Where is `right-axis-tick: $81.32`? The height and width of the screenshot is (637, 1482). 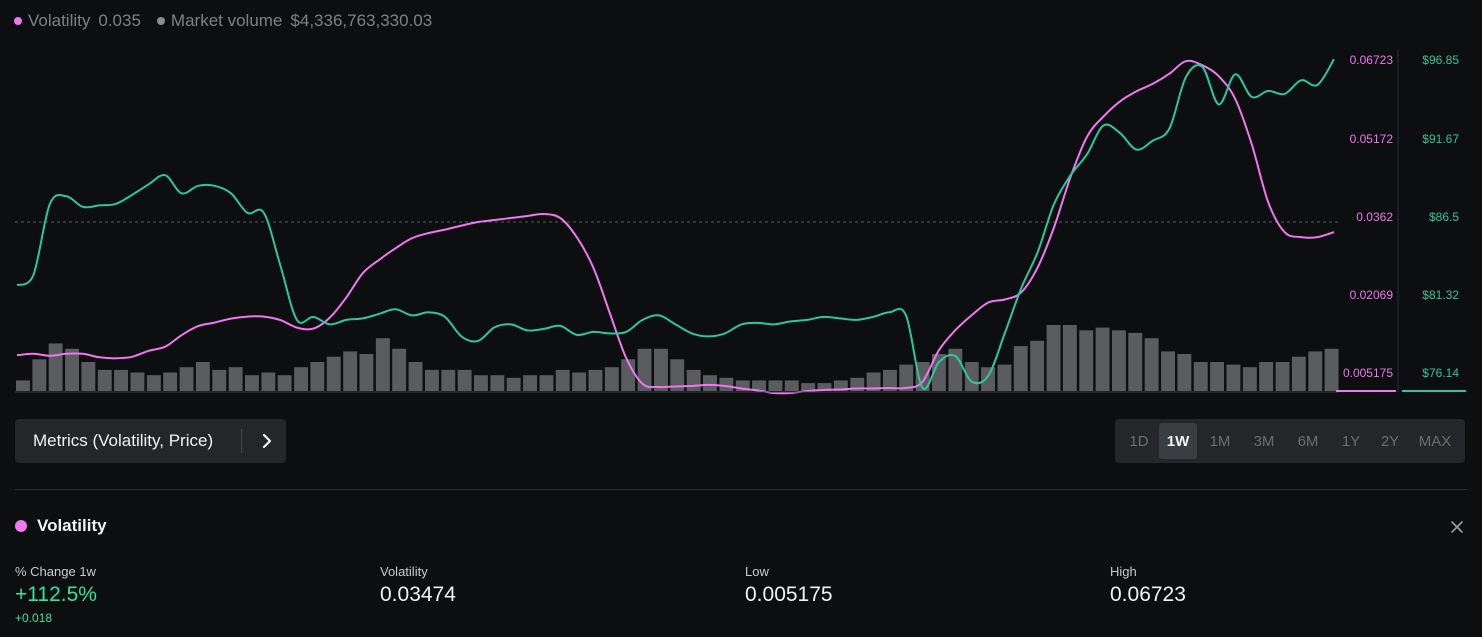
right-axis-tick: $81.32 is located at coordinates (1440, 295).